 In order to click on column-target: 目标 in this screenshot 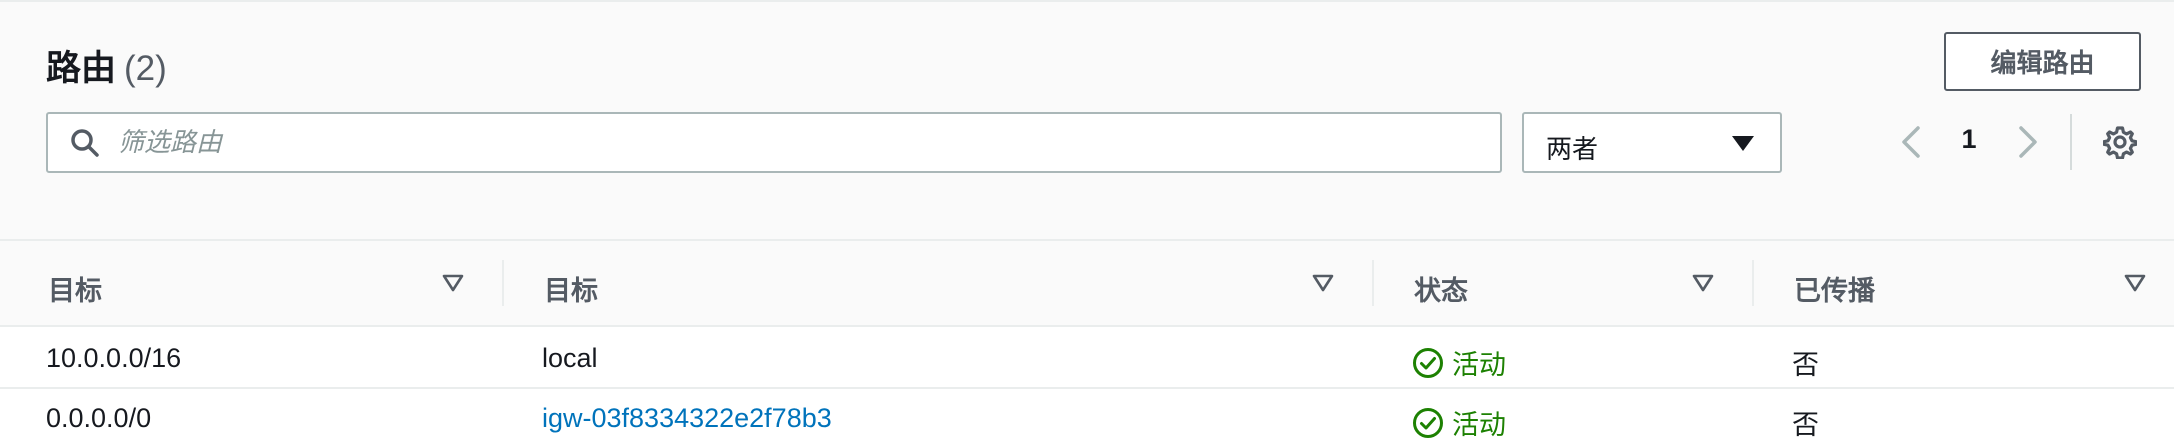, I will do `click(940, 284)`.